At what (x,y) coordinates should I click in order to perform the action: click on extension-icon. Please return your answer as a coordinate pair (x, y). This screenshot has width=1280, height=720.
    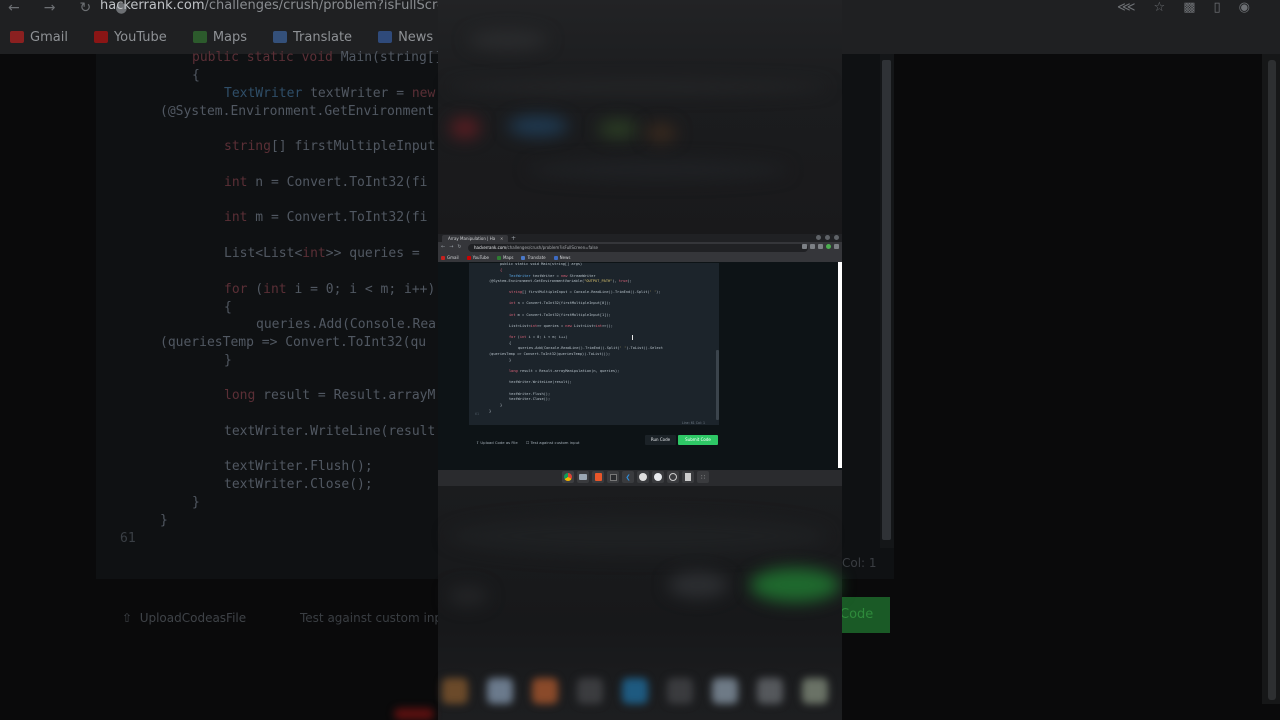
    Looking at the image, I should click on (820, 246).